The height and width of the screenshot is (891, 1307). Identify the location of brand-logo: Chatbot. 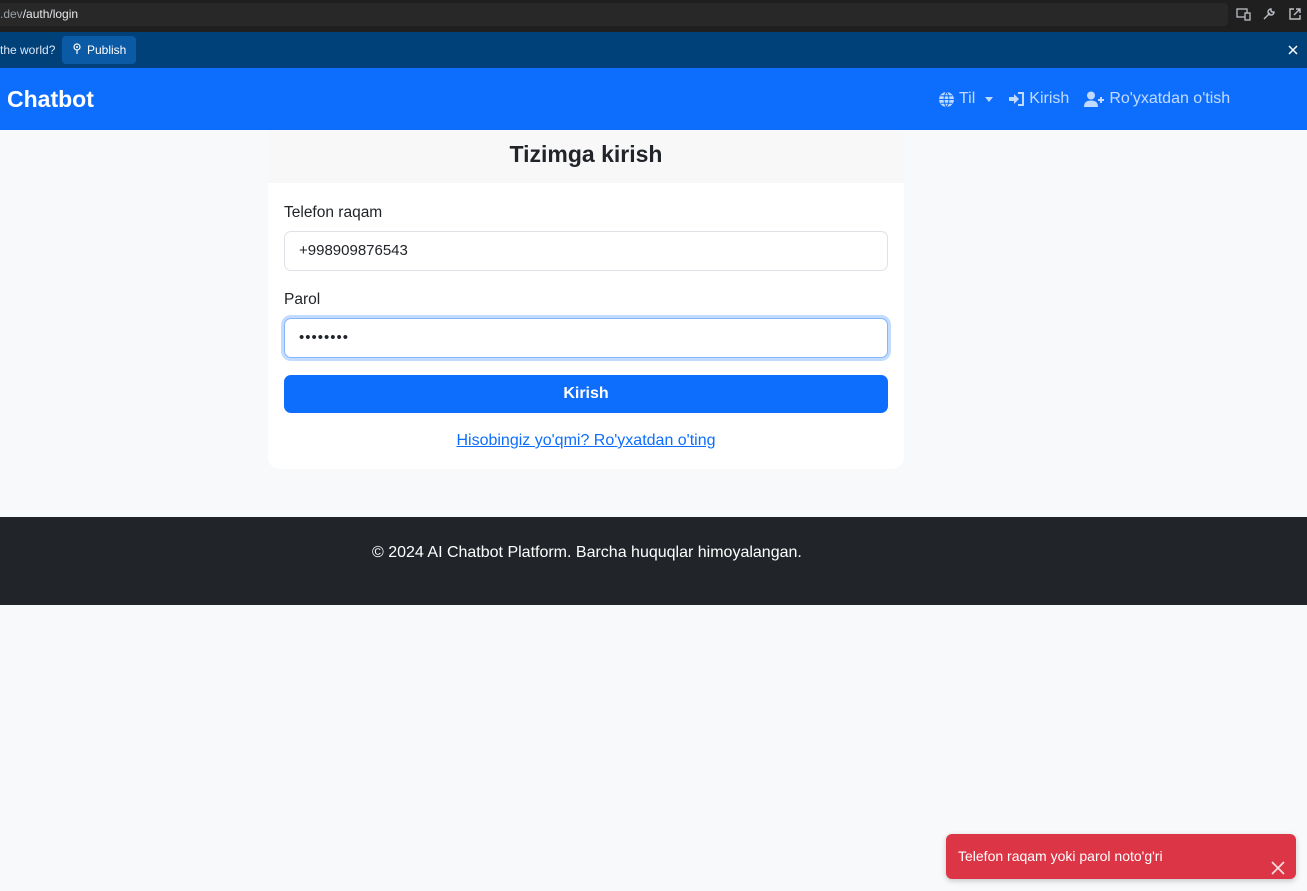
(50, 99).